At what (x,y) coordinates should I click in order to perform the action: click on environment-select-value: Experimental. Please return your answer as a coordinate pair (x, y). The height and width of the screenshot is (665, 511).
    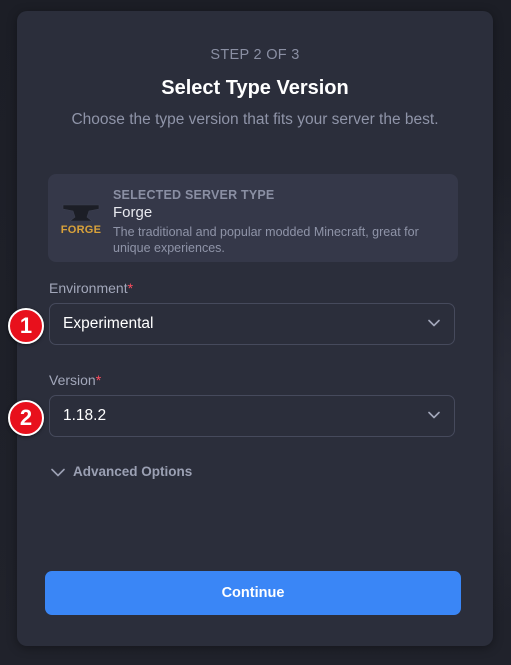
    Looking at the image, I should click on (108, 323).